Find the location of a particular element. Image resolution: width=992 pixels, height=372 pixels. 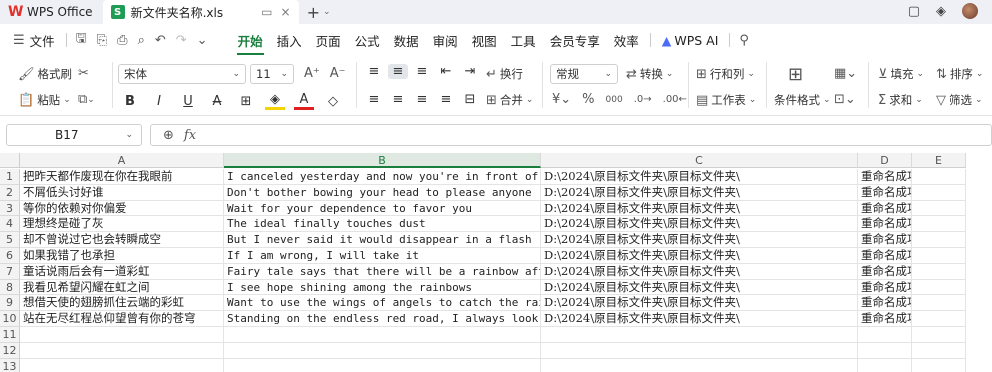

row-header: 2 is located at coordinates (10, 192).